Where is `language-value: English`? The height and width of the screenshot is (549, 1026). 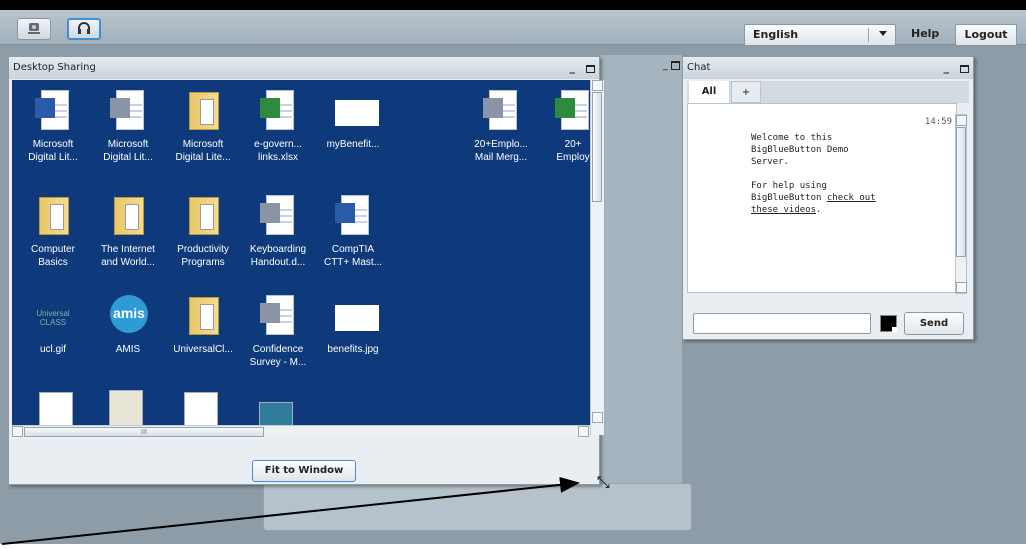
language-value: English is located at coordinates (776, 34).